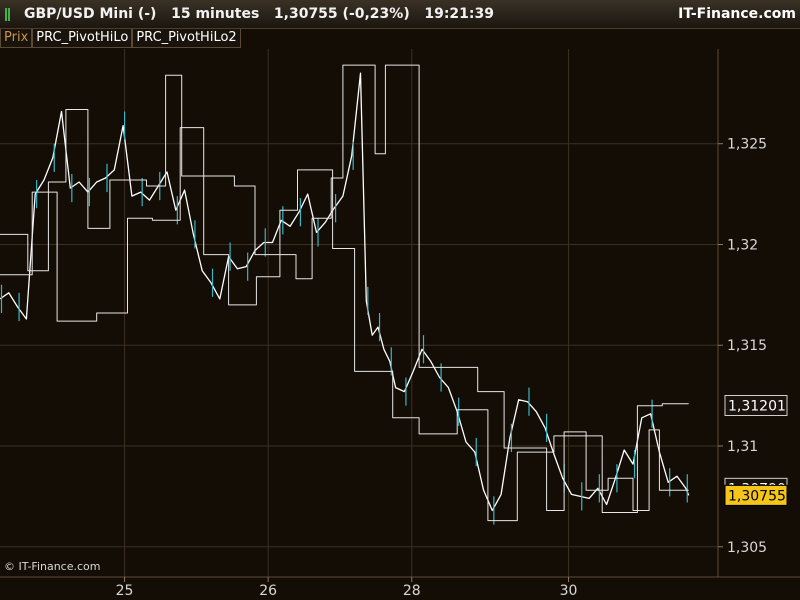  I want to click on x-tick-label: 26, so click(268, 591).